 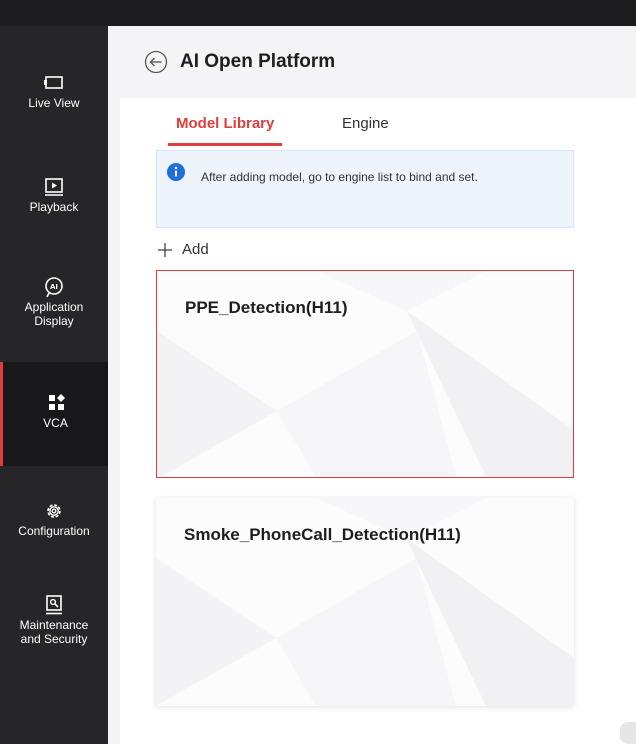 I want to click on gear-icon, so click(x=54, y=511).